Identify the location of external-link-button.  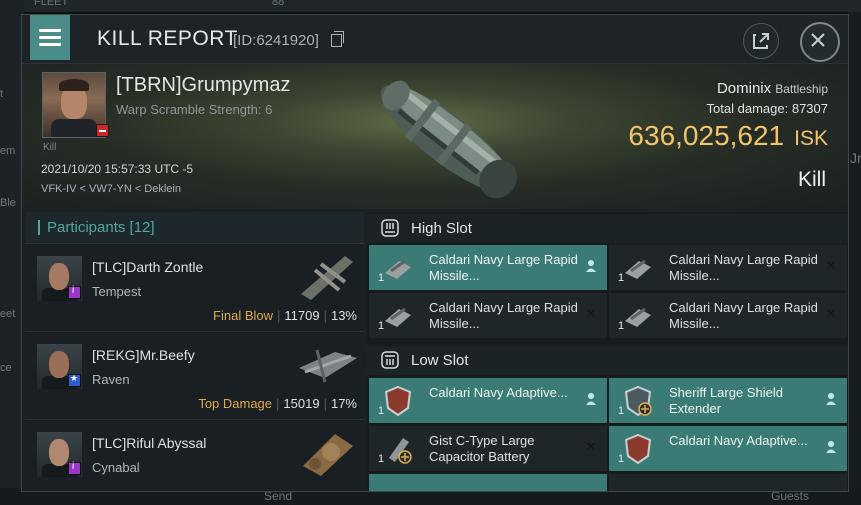
(761, 41).